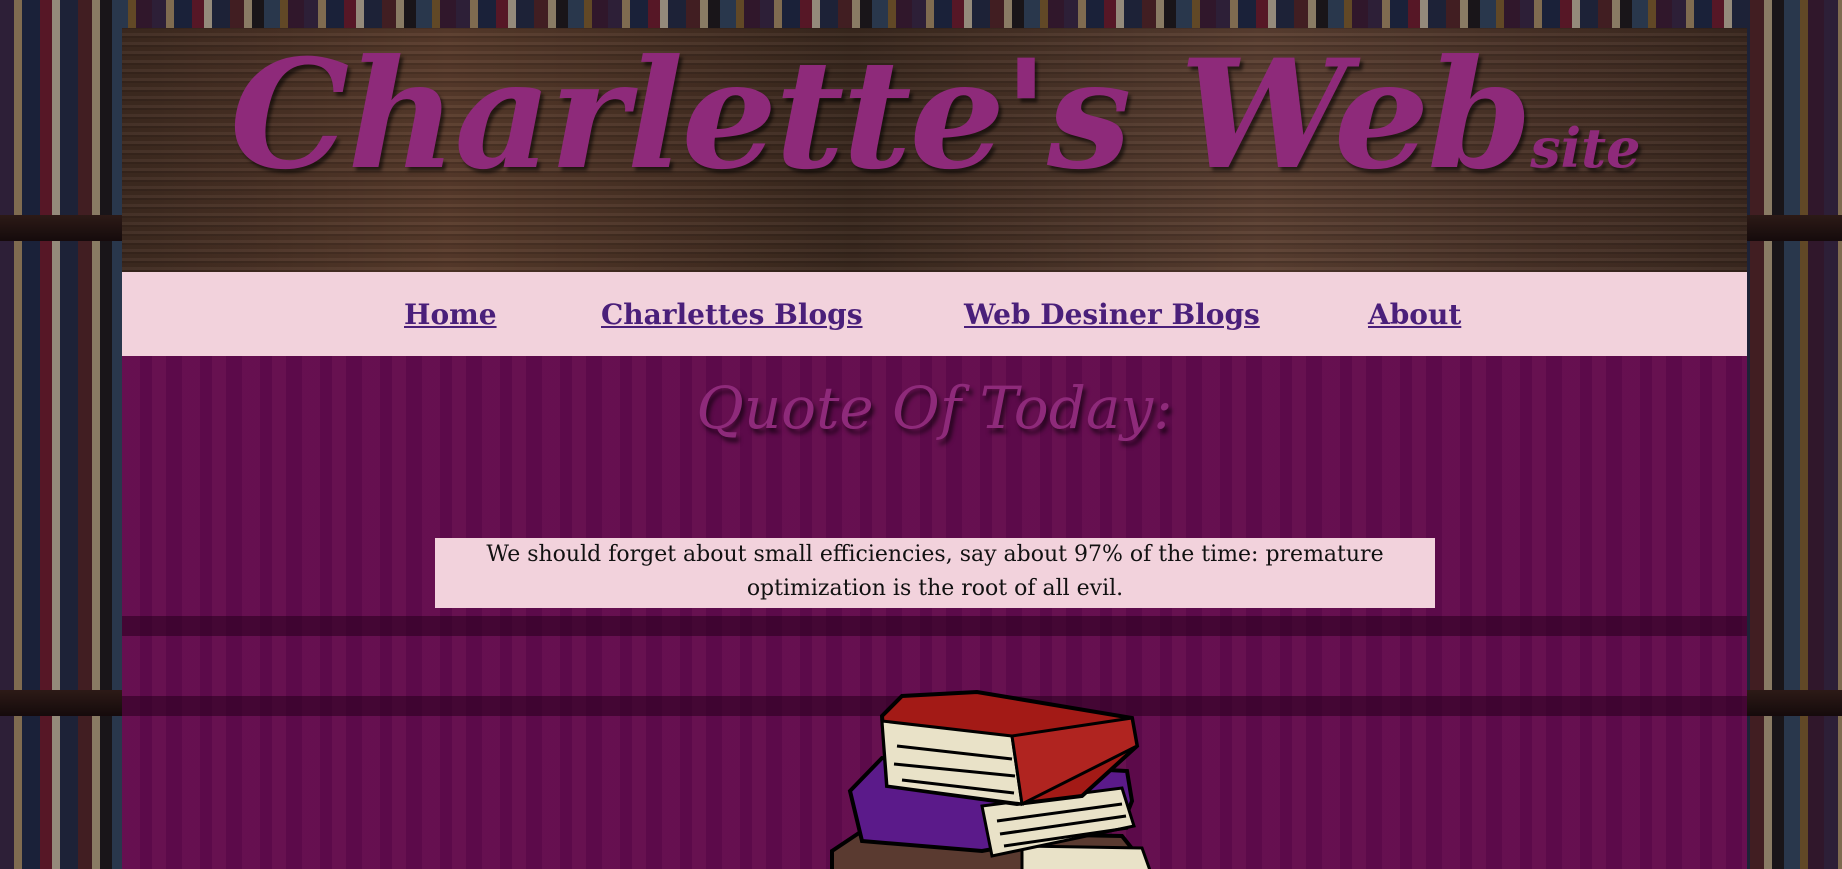 This screenshot has width=1842, height=869. I want to click on site-title: Charlette's Website, so click(935, 115).